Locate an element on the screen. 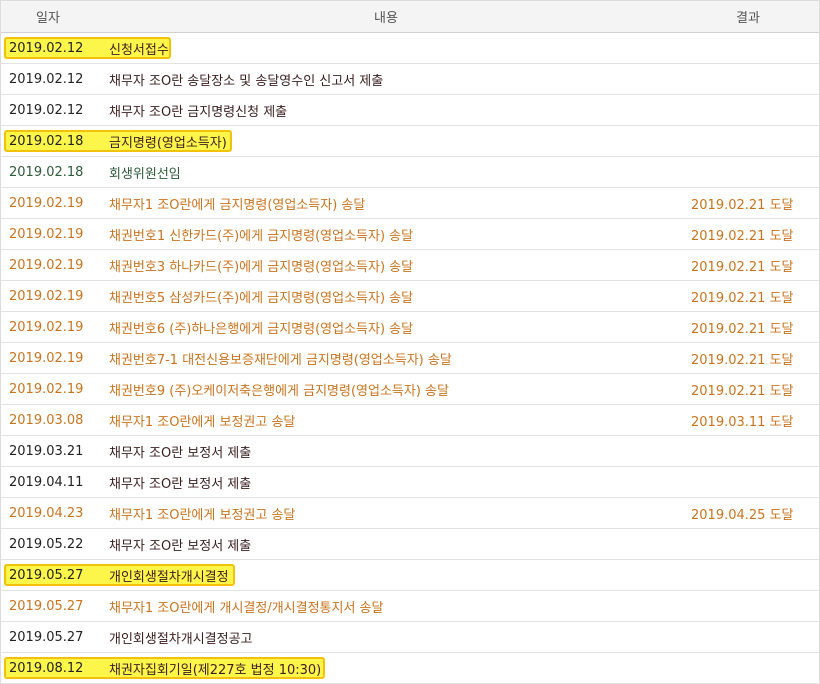 The image size is (820, 684). row-content-text: 채권번호3 하나카드(주)에게 금지명령(영업소득자) 송달 is located at coordinates (261, 267).